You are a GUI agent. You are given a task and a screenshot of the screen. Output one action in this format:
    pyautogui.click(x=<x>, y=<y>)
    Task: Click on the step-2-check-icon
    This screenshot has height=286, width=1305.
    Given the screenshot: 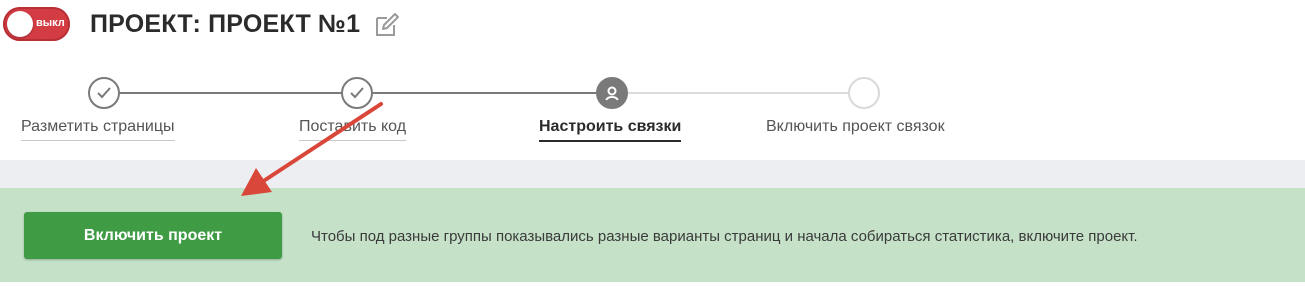 What is the action you would take?
    pyautogui.click(x=357, y=93)
    